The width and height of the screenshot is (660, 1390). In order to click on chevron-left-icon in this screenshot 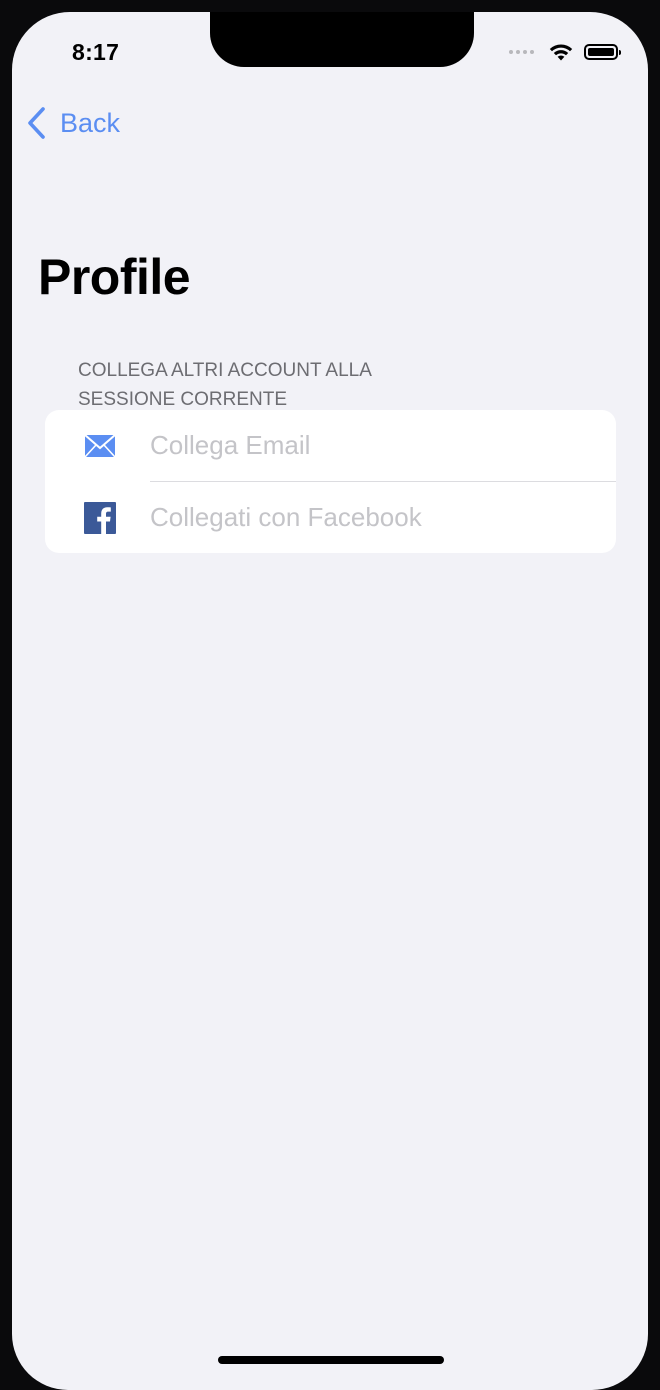, I will do `click(36, 123)`.